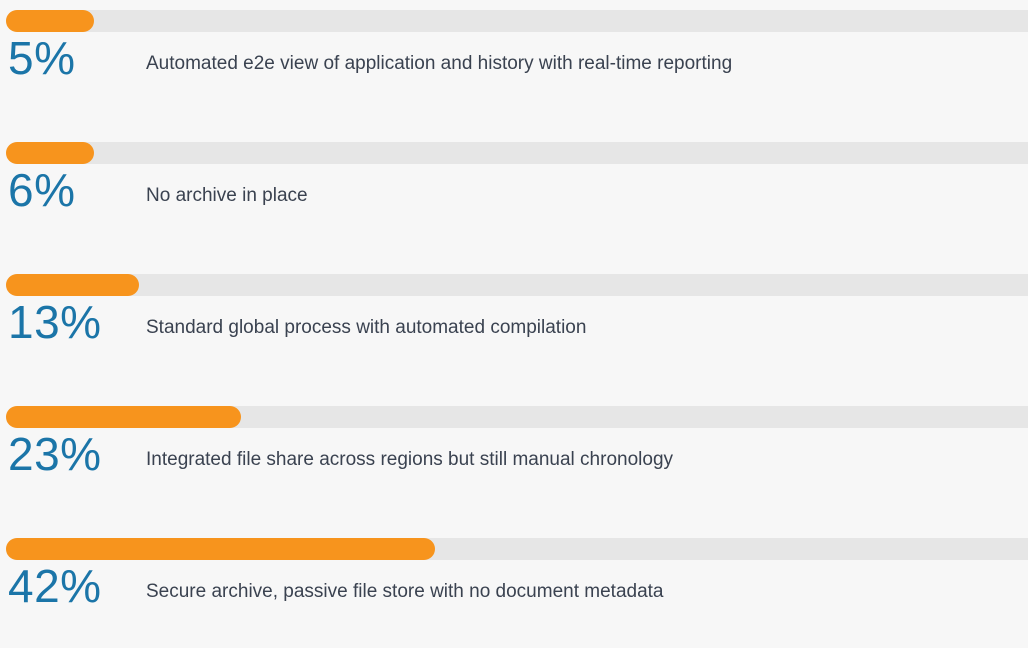 The image size is (1028, 648). I want to click on bar-label: No archive in place, so click(227, 195).